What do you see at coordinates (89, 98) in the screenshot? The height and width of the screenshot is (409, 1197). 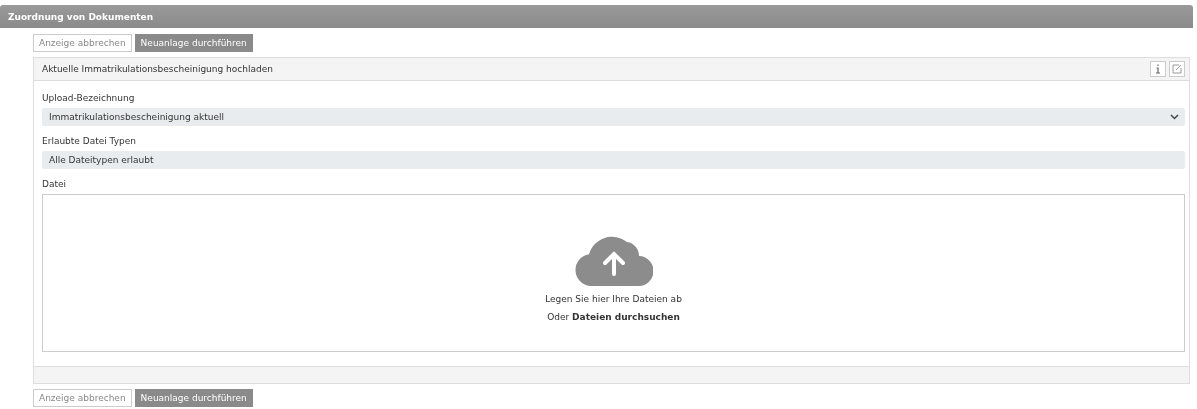 I see `field-label: Upload-Bezeichnung` at bounding box center [89, 98].